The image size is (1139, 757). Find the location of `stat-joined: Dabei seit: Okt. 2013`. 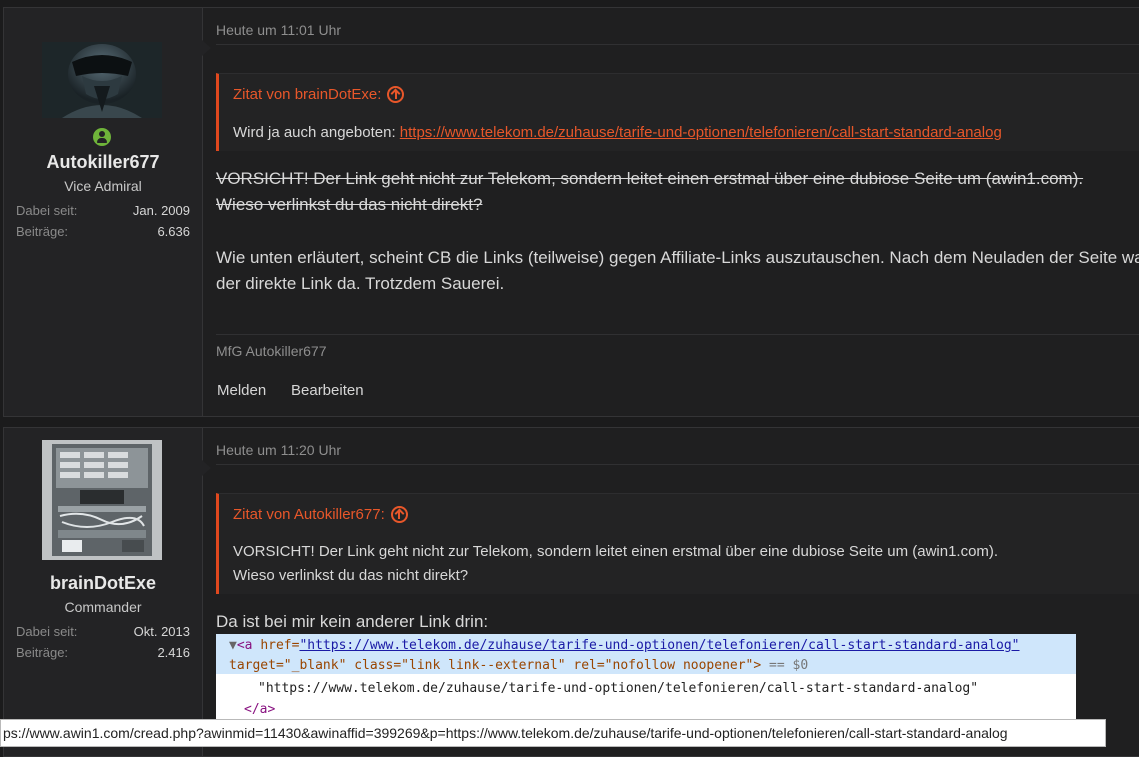

stat-joined: Dabei seit: Okt. 2013 is located at coordinates (103, 631).